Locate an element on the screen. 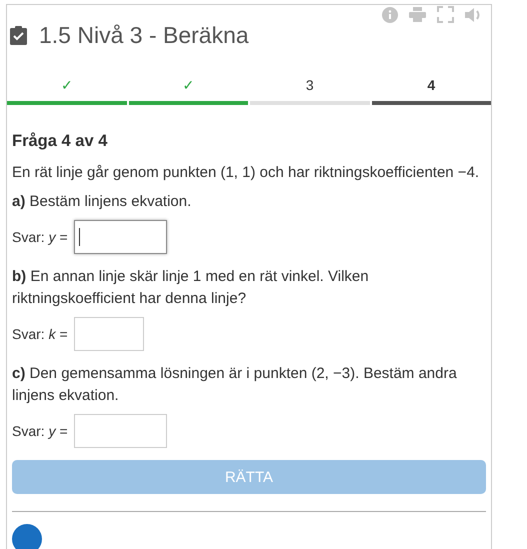  question-text: En rät linje går genom punkten (1, 1) och har riktningskoefficienten −4. is located at coordinates (246, 173).